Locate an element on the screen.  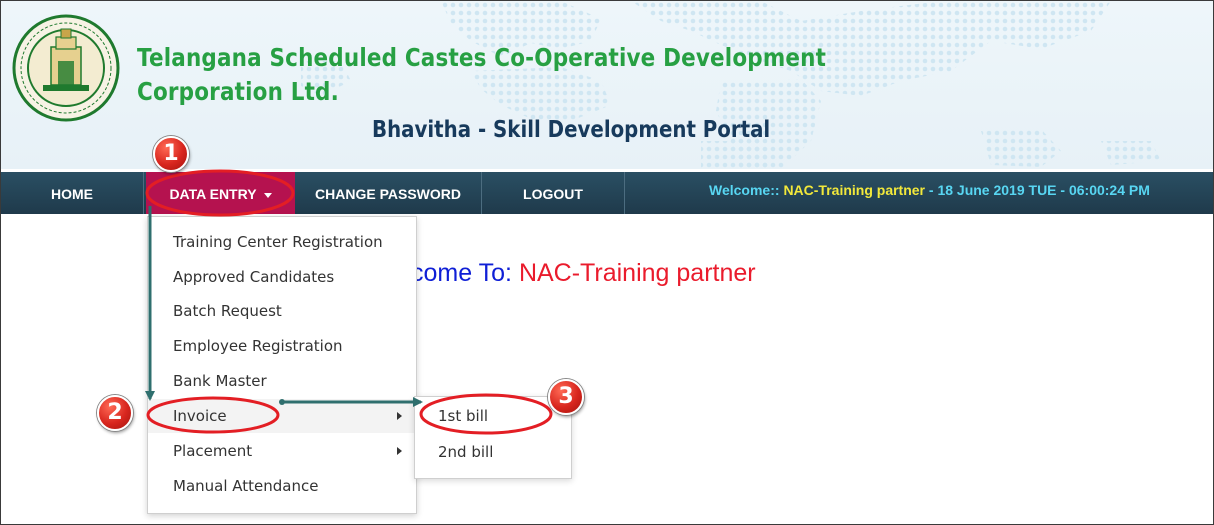
menu-item-employee-registration: Employee Registration is located at coordinates (282, 346).